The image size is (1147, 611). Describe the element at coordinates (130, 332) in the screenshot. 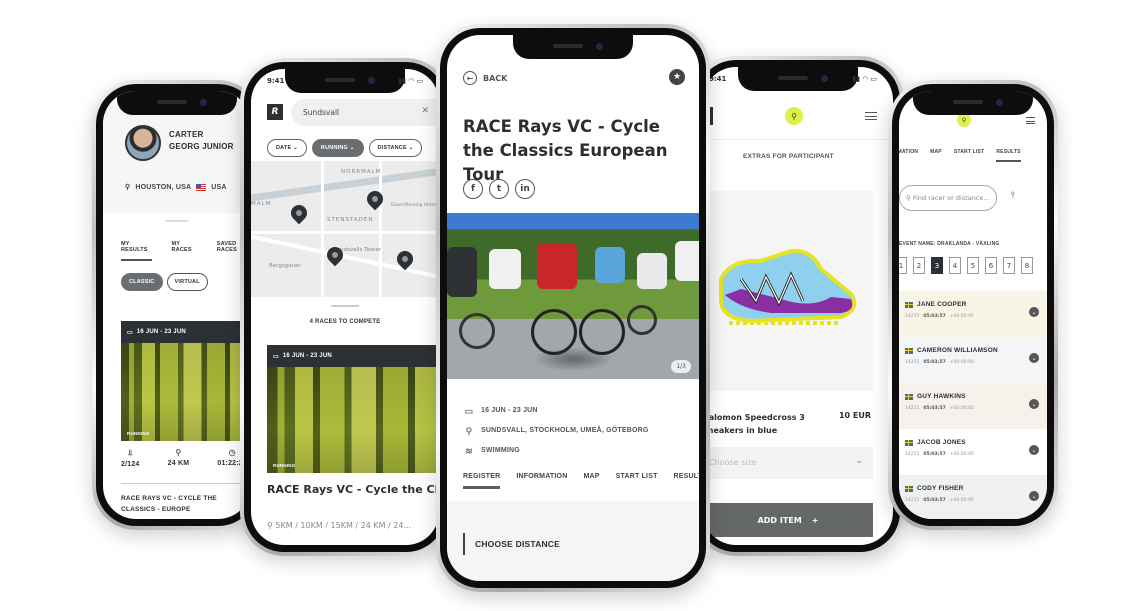

I see `calendar-icon: ▭` at that location.